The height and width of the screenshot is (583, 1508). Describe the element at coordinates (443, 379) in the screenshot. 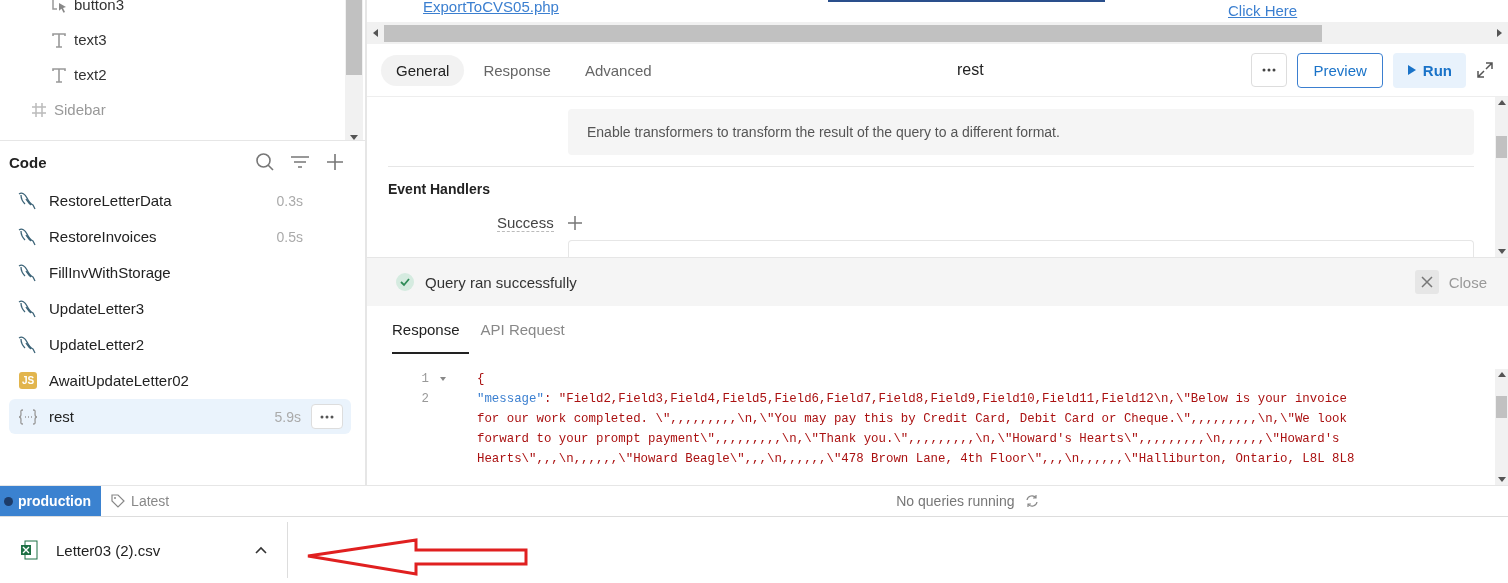

I see `fold-icon` at that location.